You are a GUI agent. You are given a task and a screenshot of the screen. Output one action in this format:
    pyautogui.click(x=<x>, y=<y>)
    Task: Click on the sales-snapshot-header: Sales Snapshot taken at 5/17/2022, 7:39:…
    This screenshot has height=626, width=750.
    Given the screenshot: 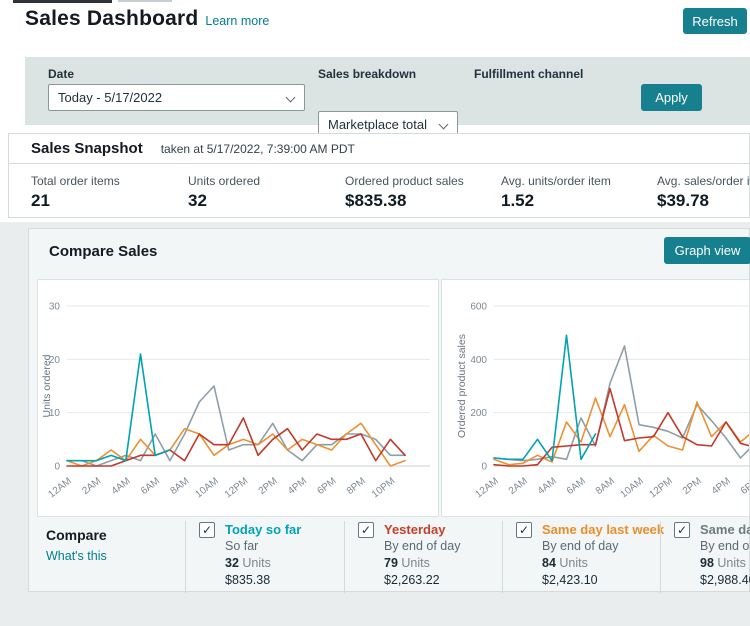 What is the action you would take?
    pyautogui.click(x=379, y=149)
    